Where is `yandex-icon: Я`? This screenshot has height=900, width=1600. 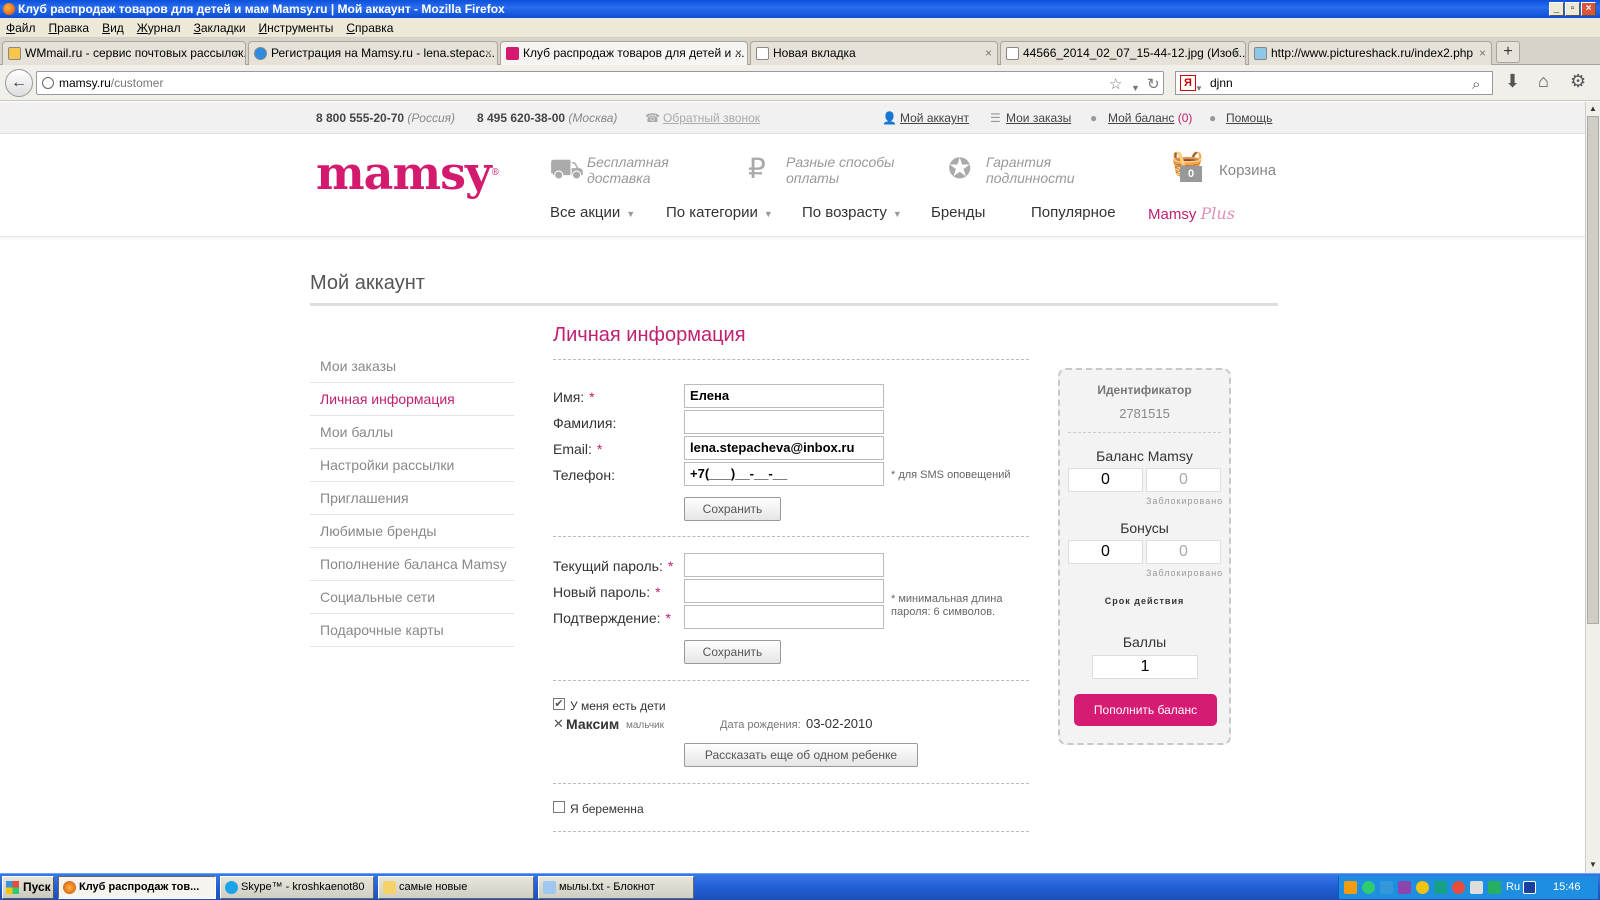 yandex-icon: Я is located at coordinates (1188, 83).